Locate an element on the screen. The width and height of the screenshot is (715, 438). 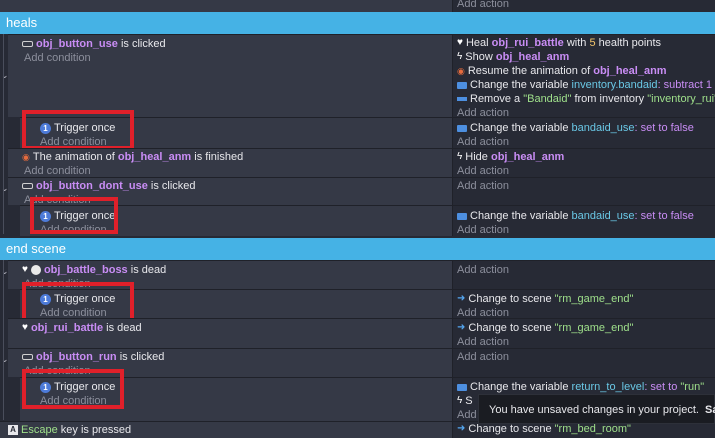
condition-key-pressed: A Escape key is pressed is located at coordinates (69, 430).